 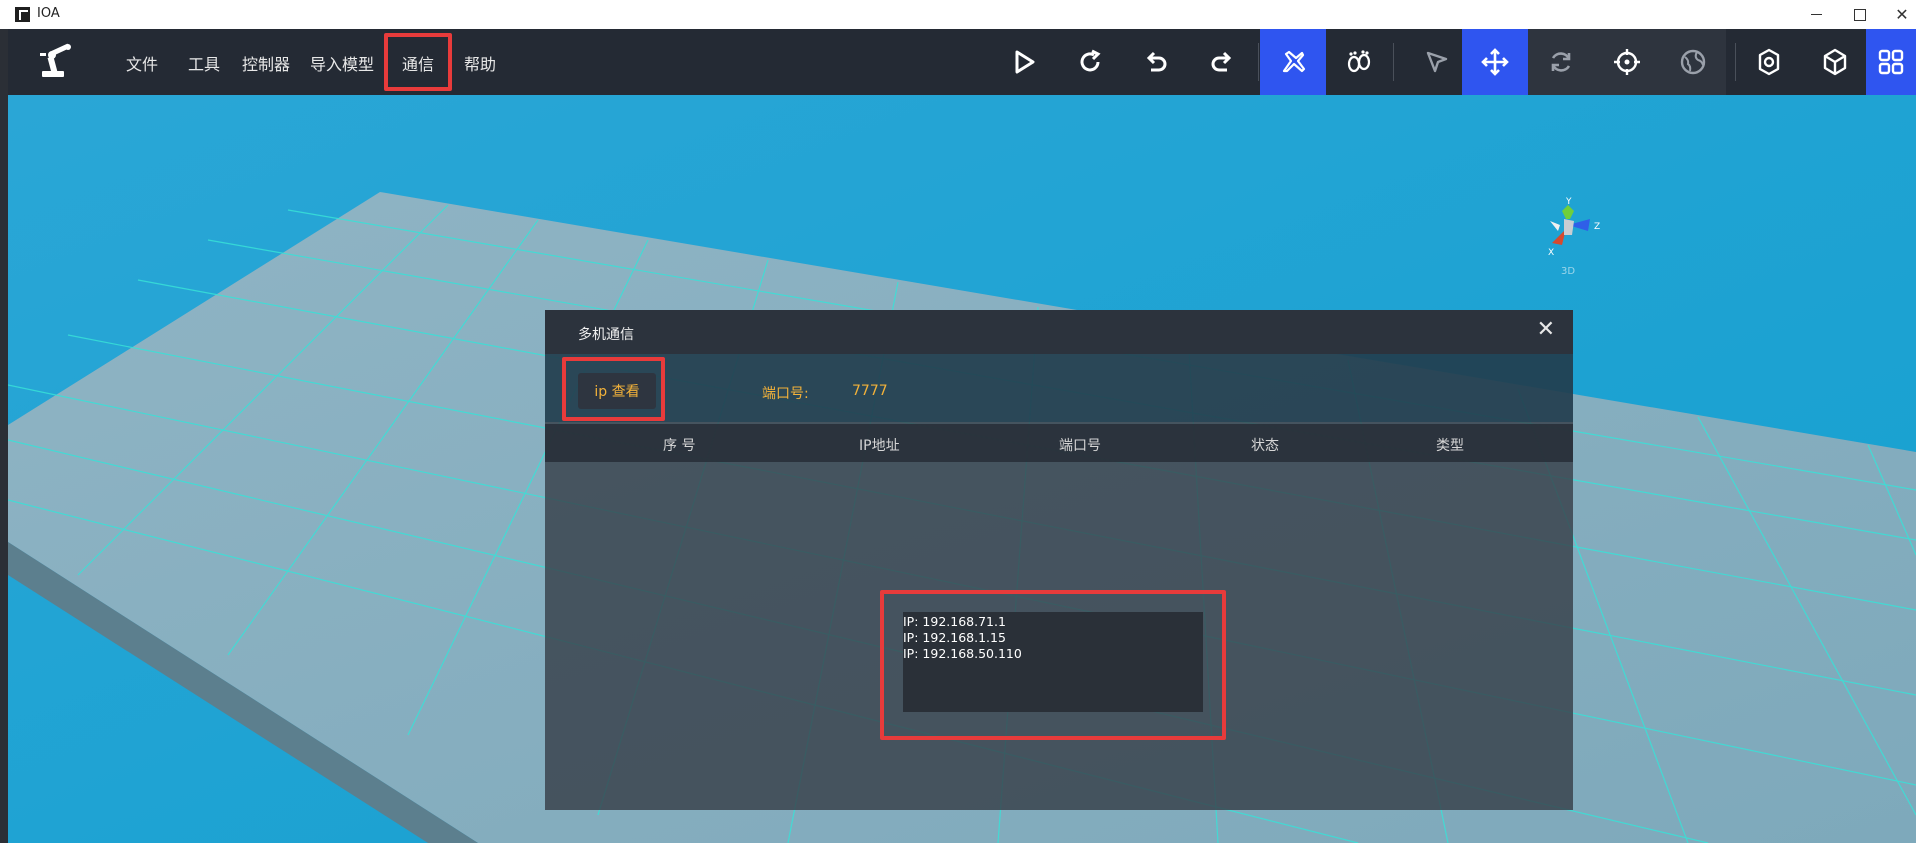 What do you see at coordinates (1450, 446) in the screenshot?
I see `column-type: 类型` at bounding box center [1450, 446].